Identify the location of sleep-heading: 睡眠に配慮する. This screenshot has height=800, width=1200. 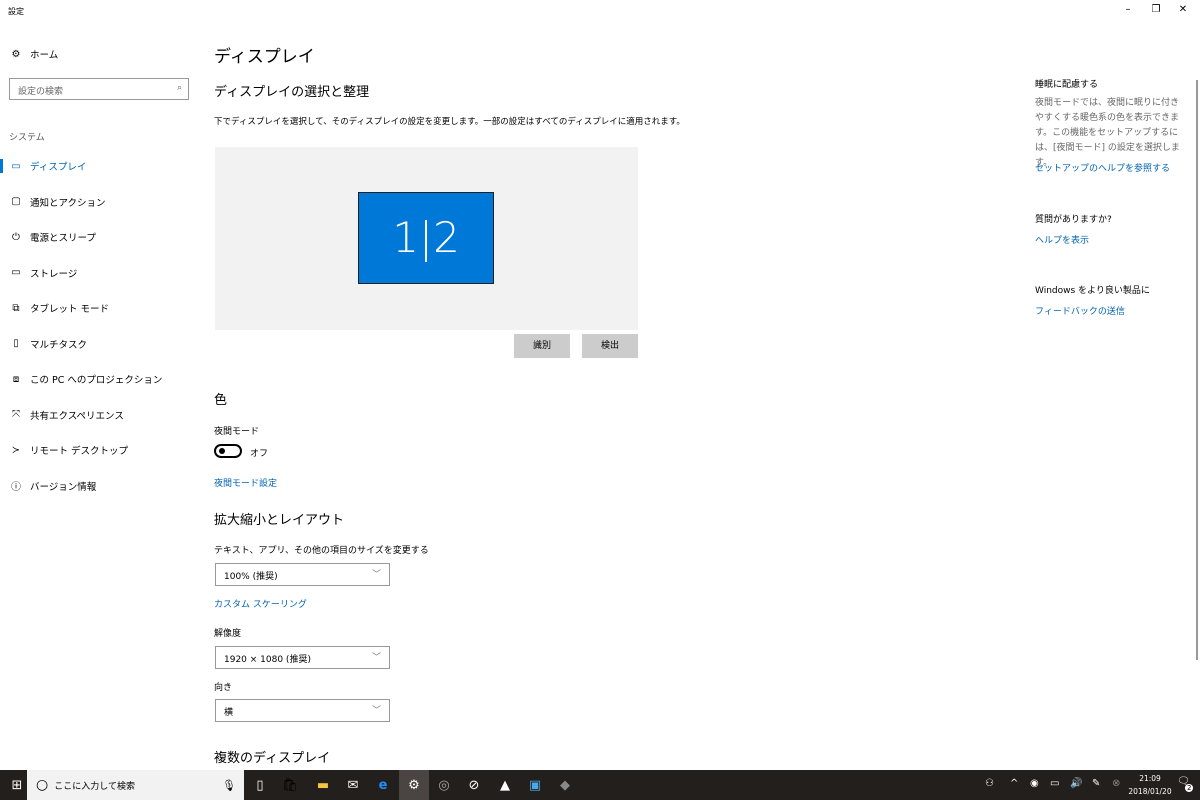
(1067, 85).